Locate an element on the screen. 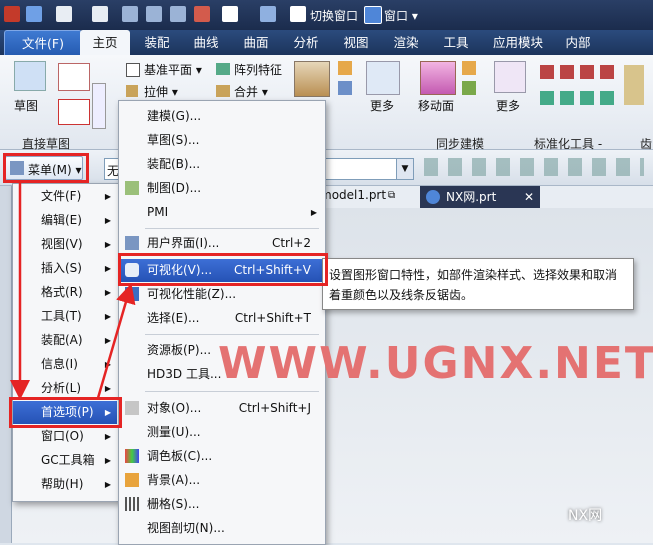  brand-label: NX网 is located at coordinates (585, 516).